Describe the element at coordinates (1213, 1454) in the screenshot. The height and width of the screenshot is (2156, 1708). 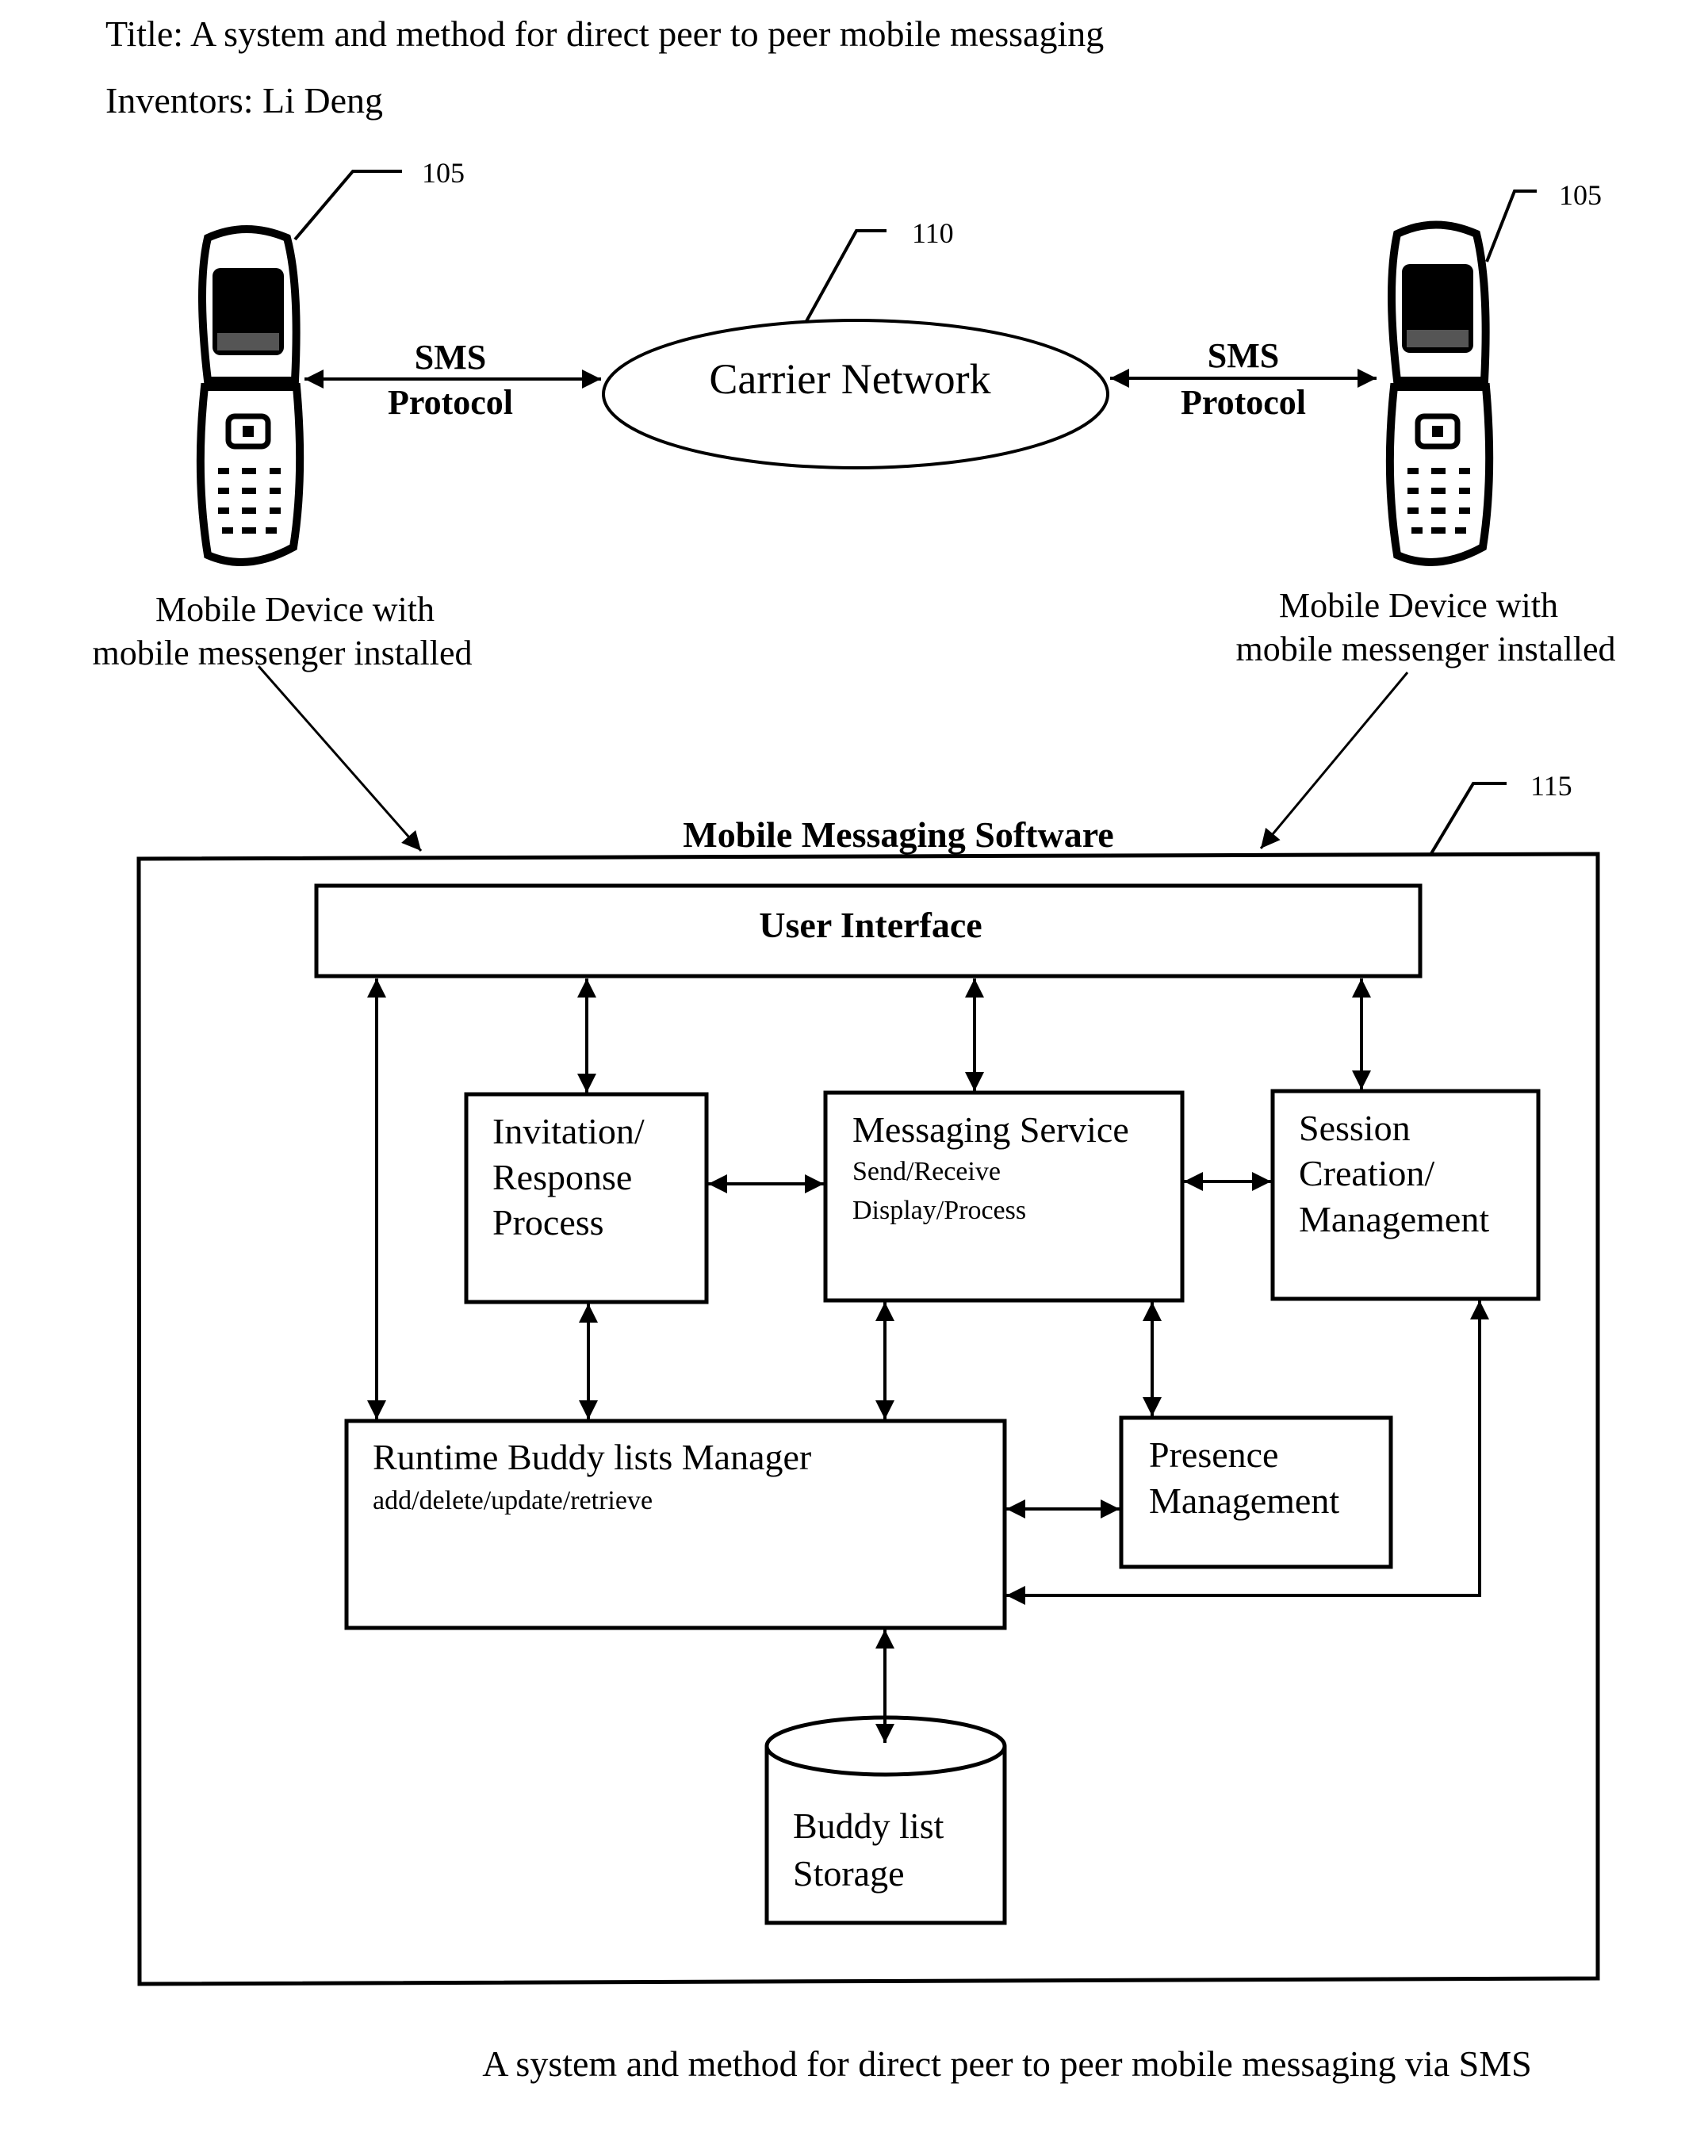
I see `presence-line1: Presence` at that location.